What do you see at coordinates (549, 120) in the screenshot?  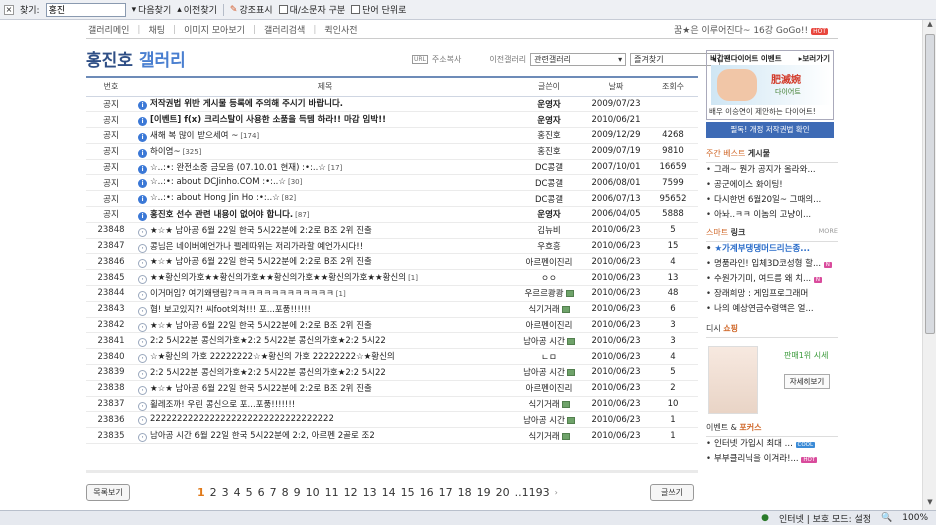 I see `post-writer: 운영자` at bounding box center [549, 120].